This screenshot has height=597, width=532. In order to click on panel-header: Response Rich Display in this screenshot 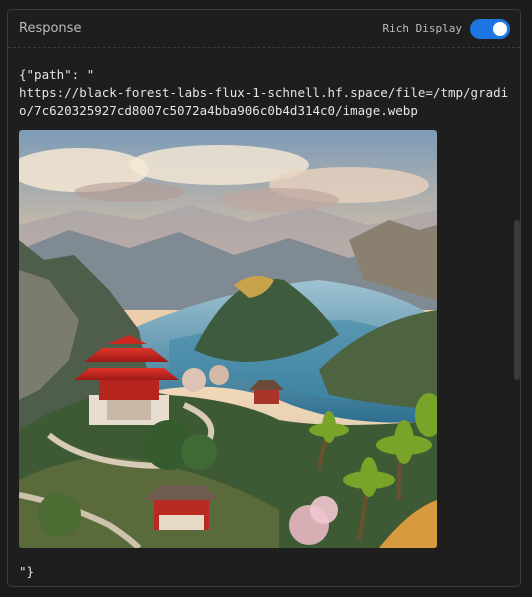, I will do `click(264, 29)`.